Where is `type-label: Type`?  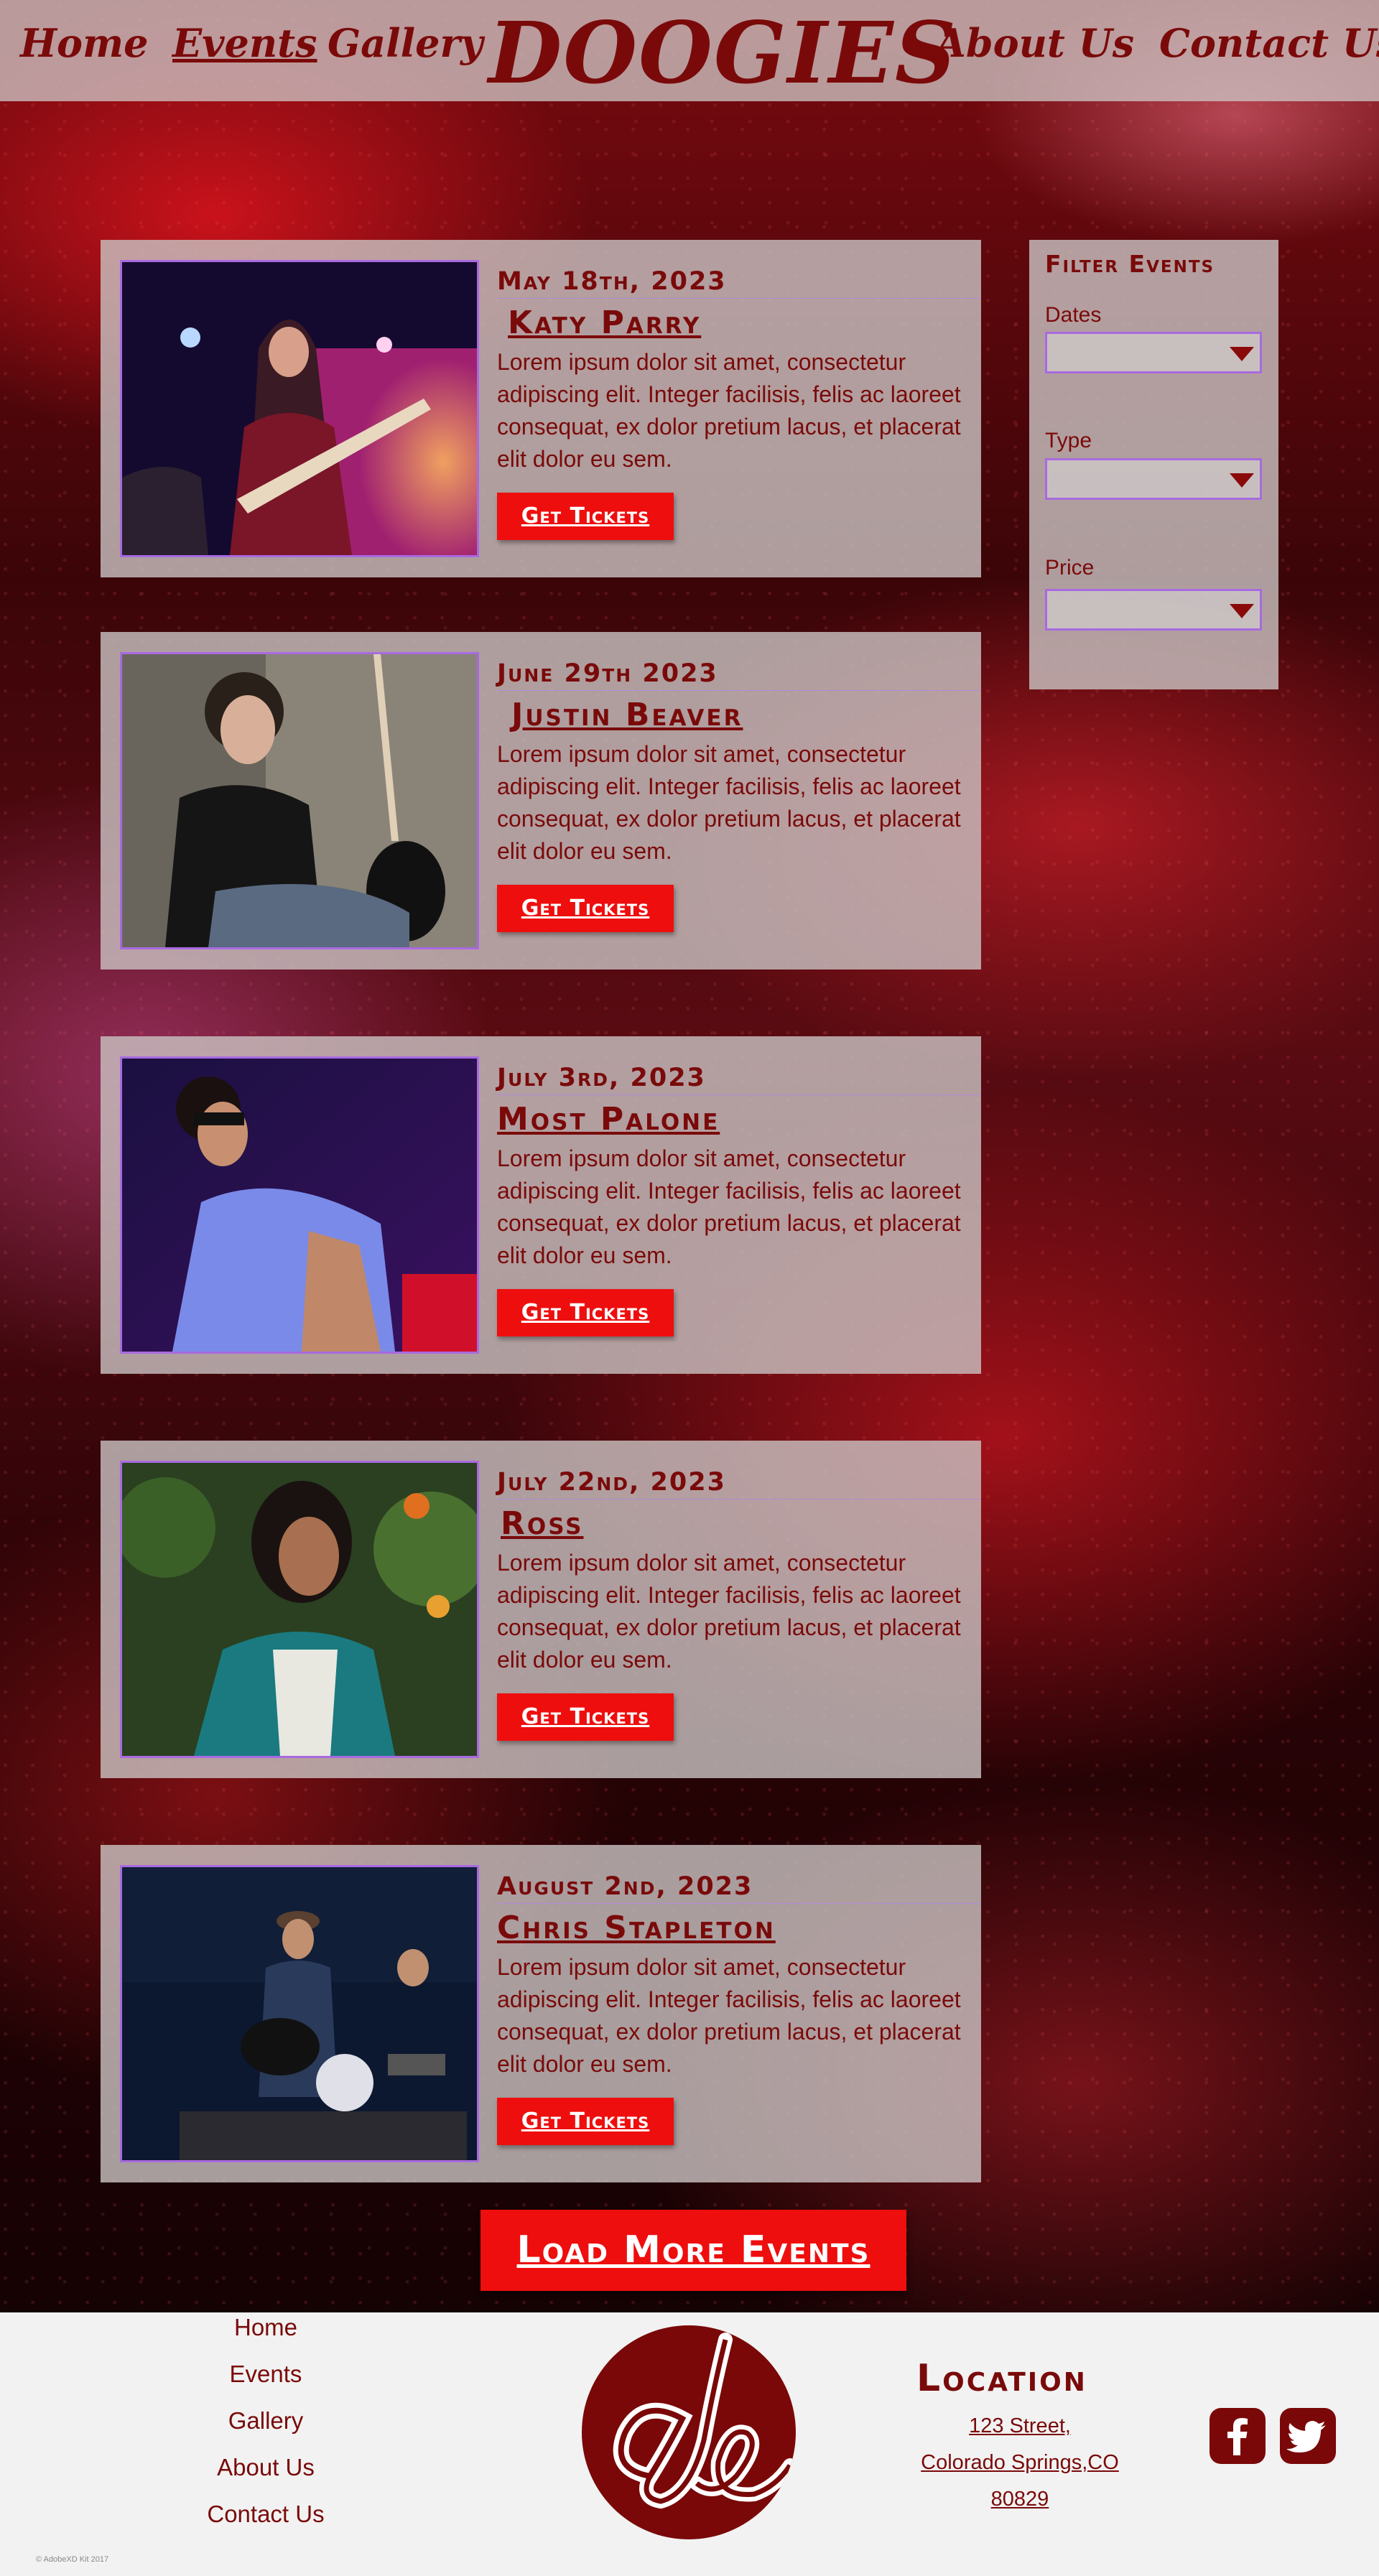
type-label: Type is located at coordinates (1069, 440).